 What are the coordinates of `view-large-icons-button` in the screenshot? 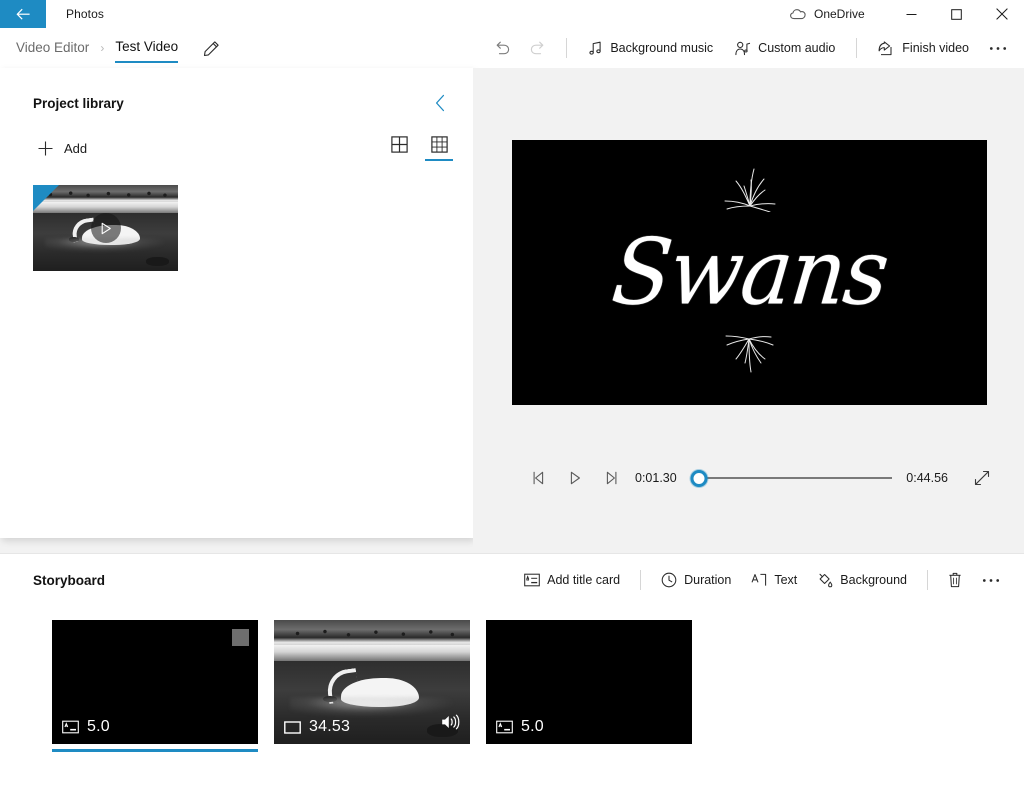 It's located at (399, 148).